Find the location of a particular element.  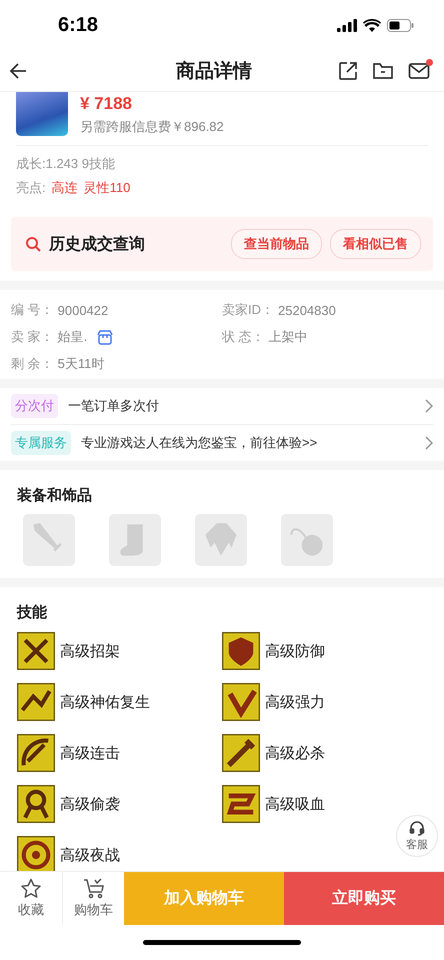

favorite-button: 收藏 is located at coordinates (31, 898).